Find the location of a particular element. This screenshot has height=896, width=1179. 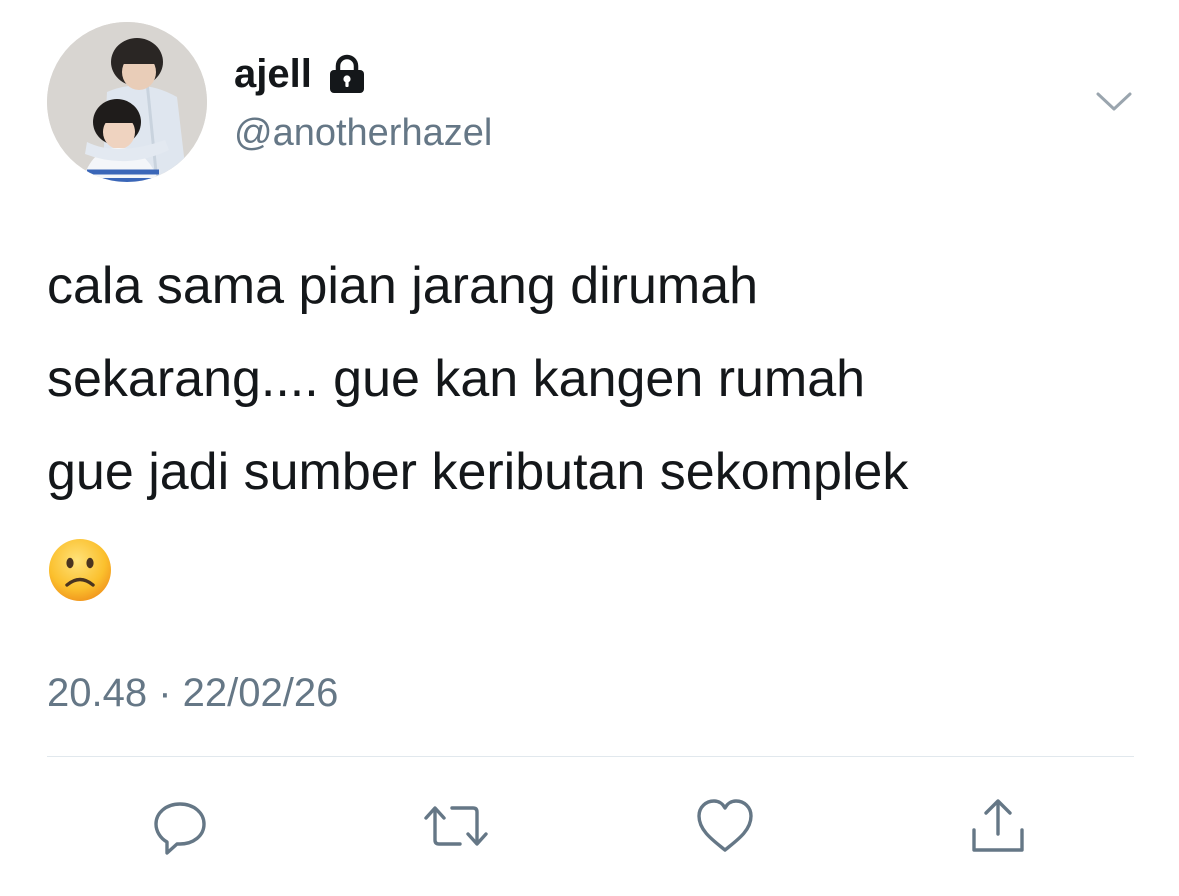

bottom-edge is located at coordinates (589, 891).